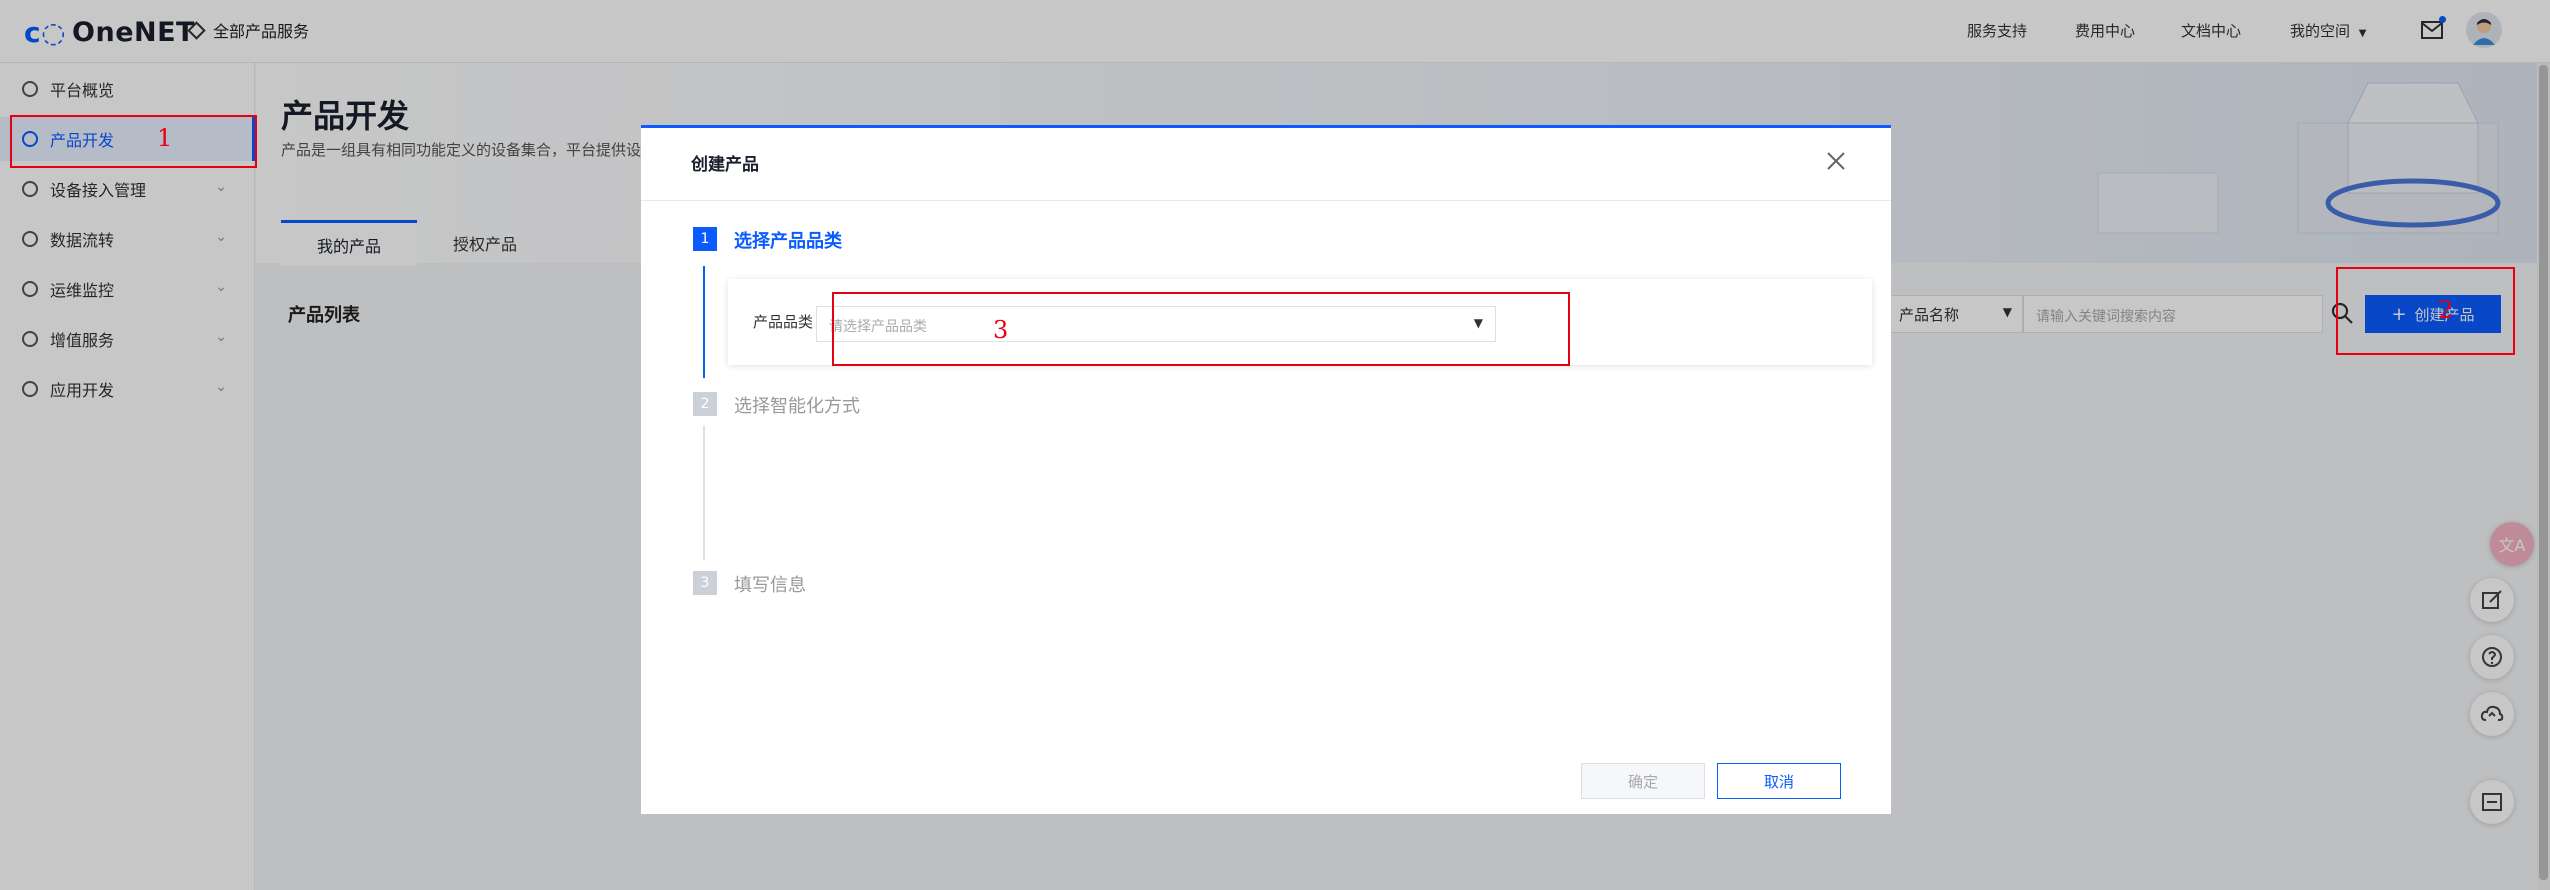 This screenshot has height=890, width=2550. What do you see at coordinates (2446, 310) in the screenshot?
I see `annotation-number-2: 2` at bounding box center [2446, 310].